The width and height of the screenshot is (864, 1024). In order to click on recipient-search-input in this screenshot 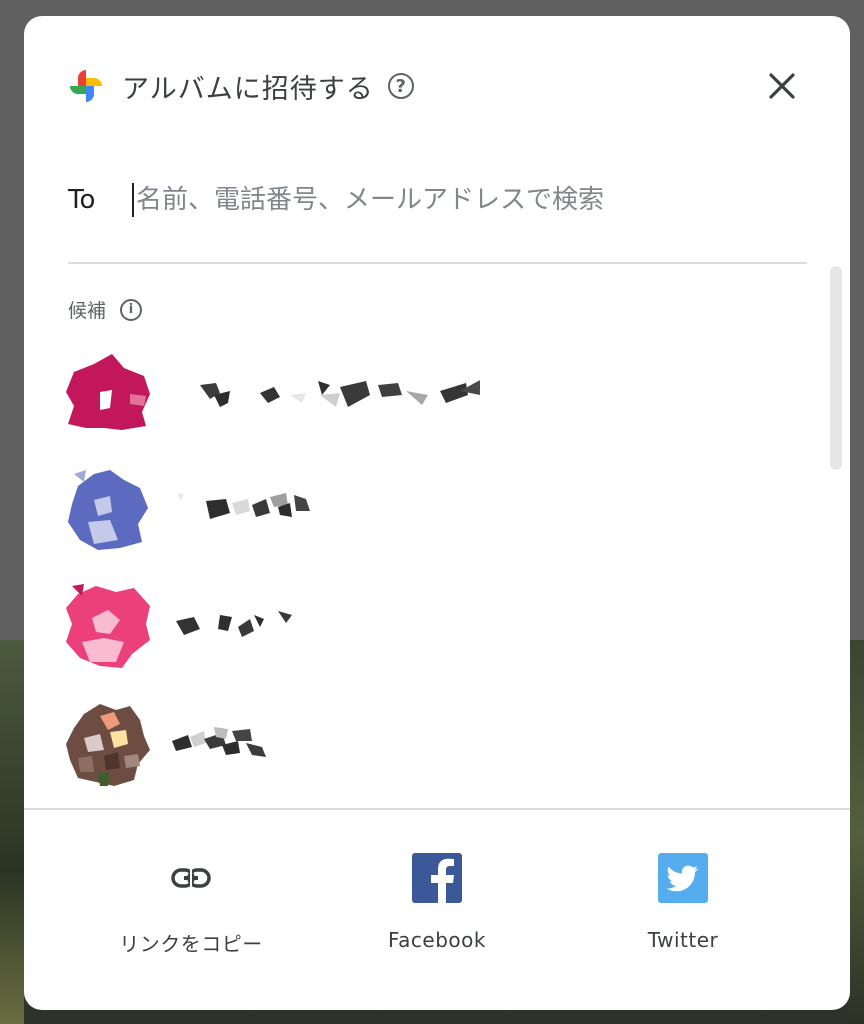, I will do `click(445, 200)`.